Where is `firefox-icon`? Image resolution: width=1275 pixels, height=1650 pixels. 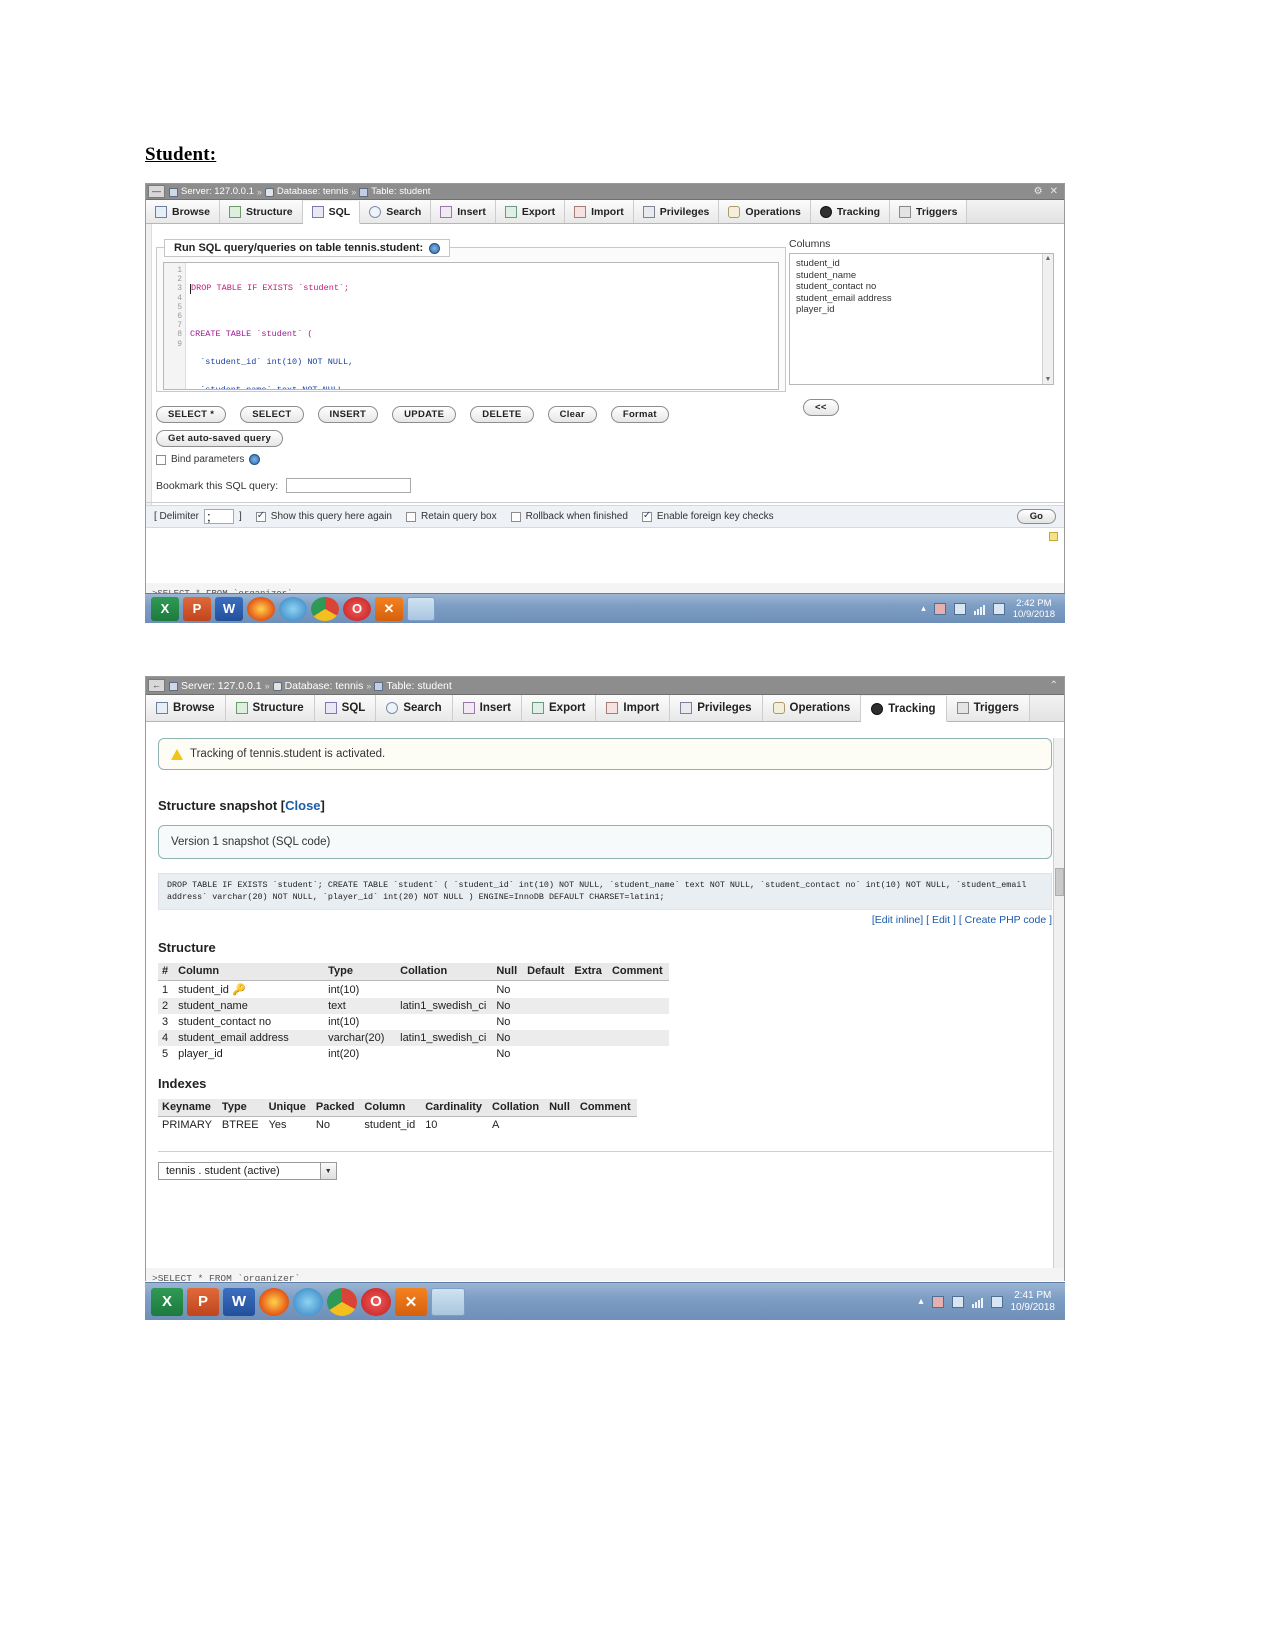 firefox-icon is located at coordinates (261, 608).